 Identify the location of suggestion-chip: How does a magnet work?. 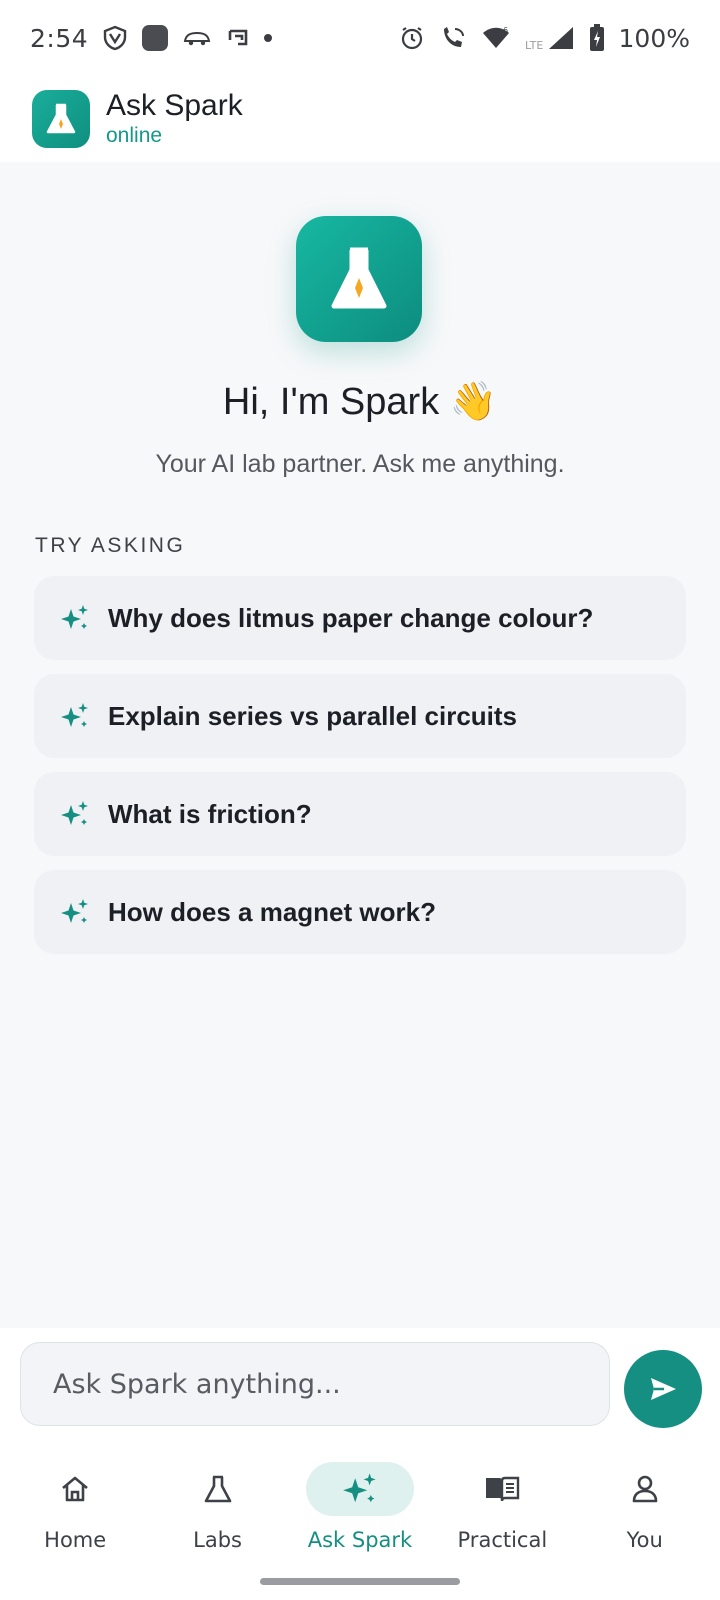
(360, 912).